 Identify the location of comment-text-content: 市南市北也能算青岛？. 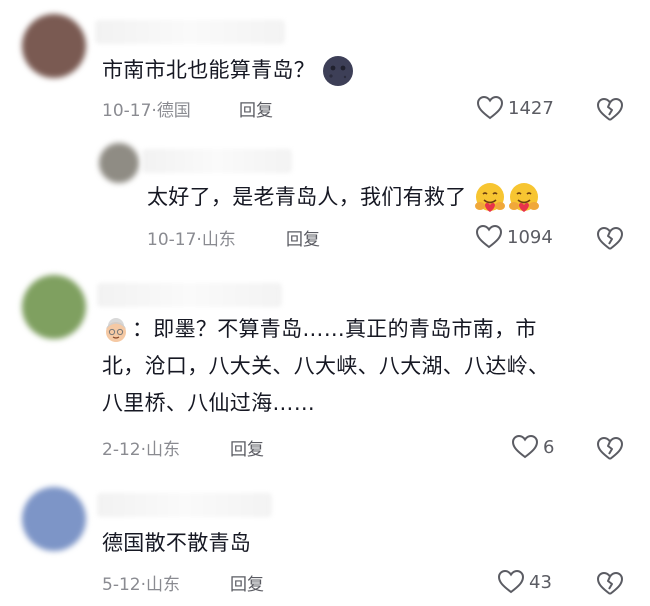
(208, 70).